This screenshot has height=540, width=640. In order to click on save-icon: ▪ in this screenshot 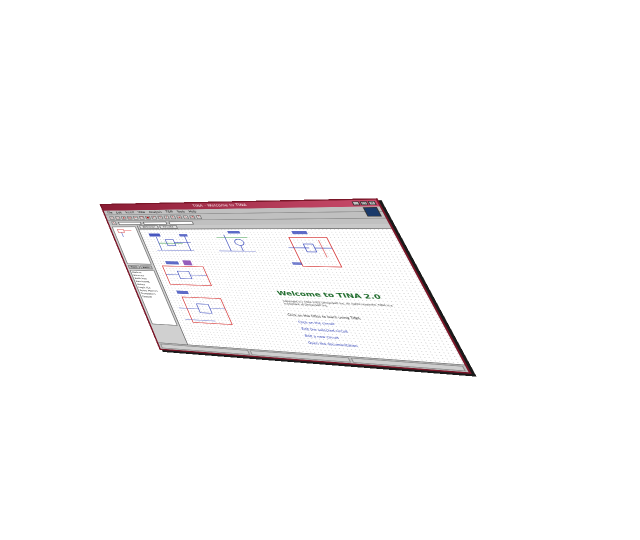, I will do `click(123, 217)`.